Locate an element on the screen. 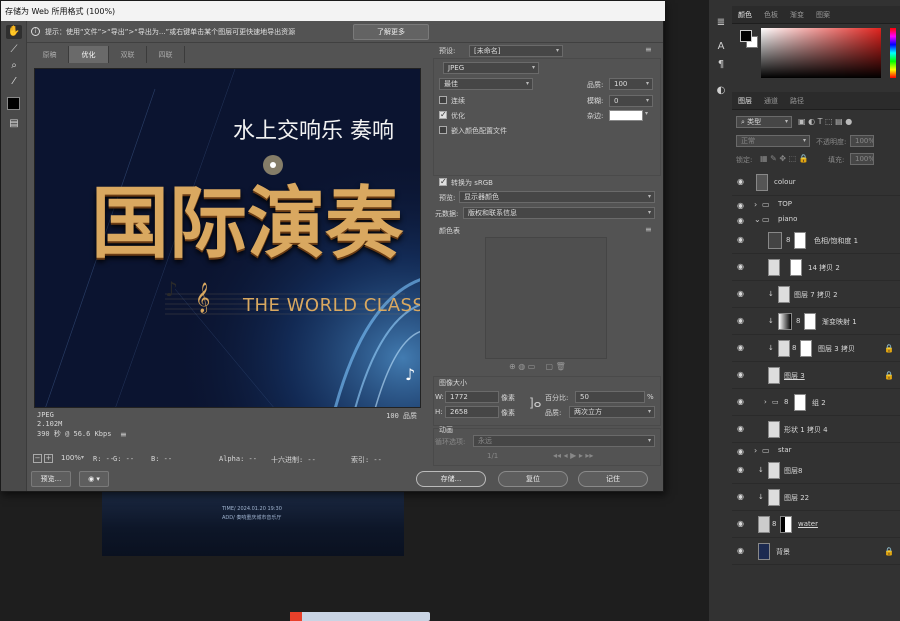 The width and height of the screenshot is (900, 621). browser-select: ◉ ▾ is located at coordinates (94, 479).